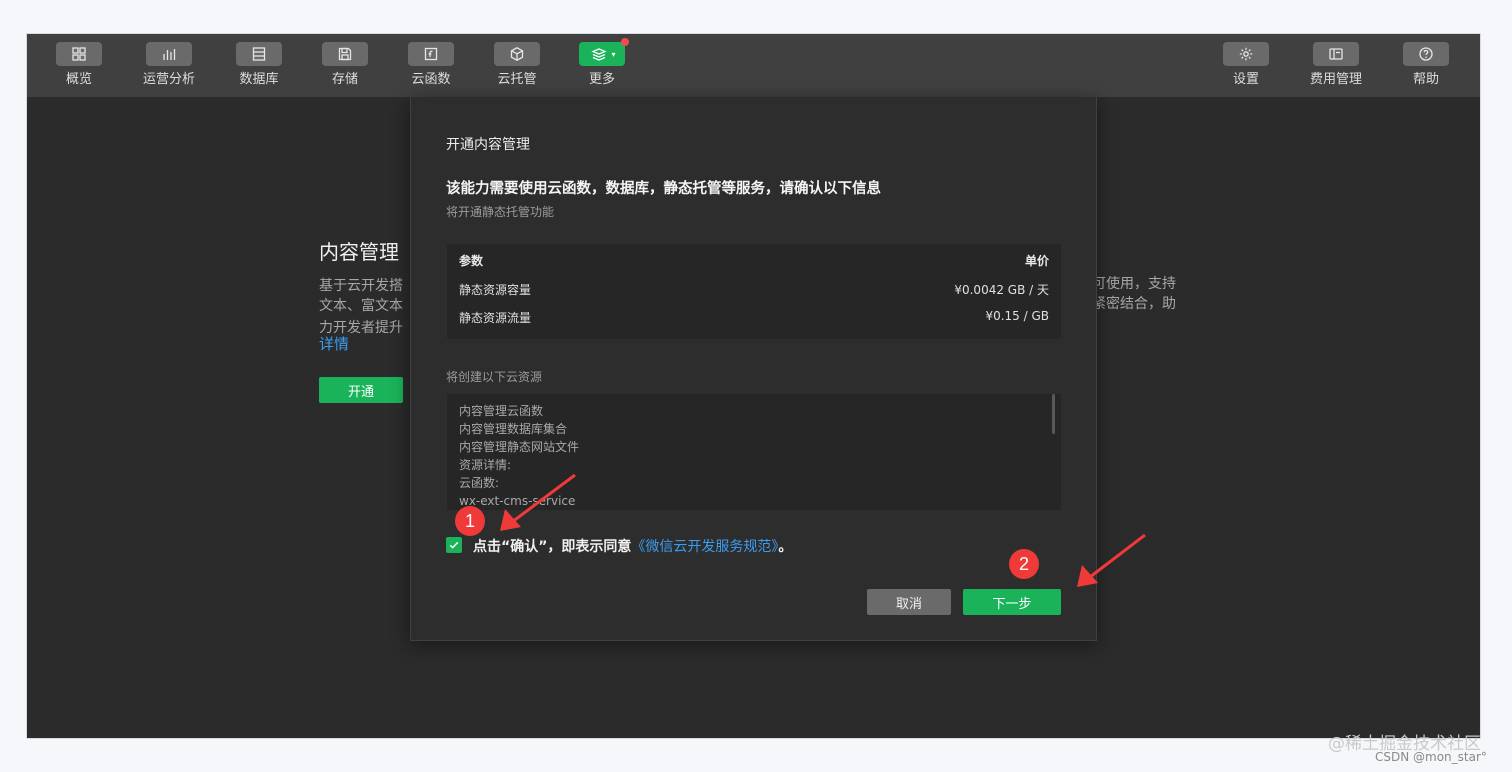 This screenshot has height=772, width=1512. Describe the element at coordinates (753, 65) in the screenshot. I see `top-toolbar: 概览 运营分析 数据库 存储 云函数 云托管 ▾ 更多 设置 费用管理 帮助` at that location.